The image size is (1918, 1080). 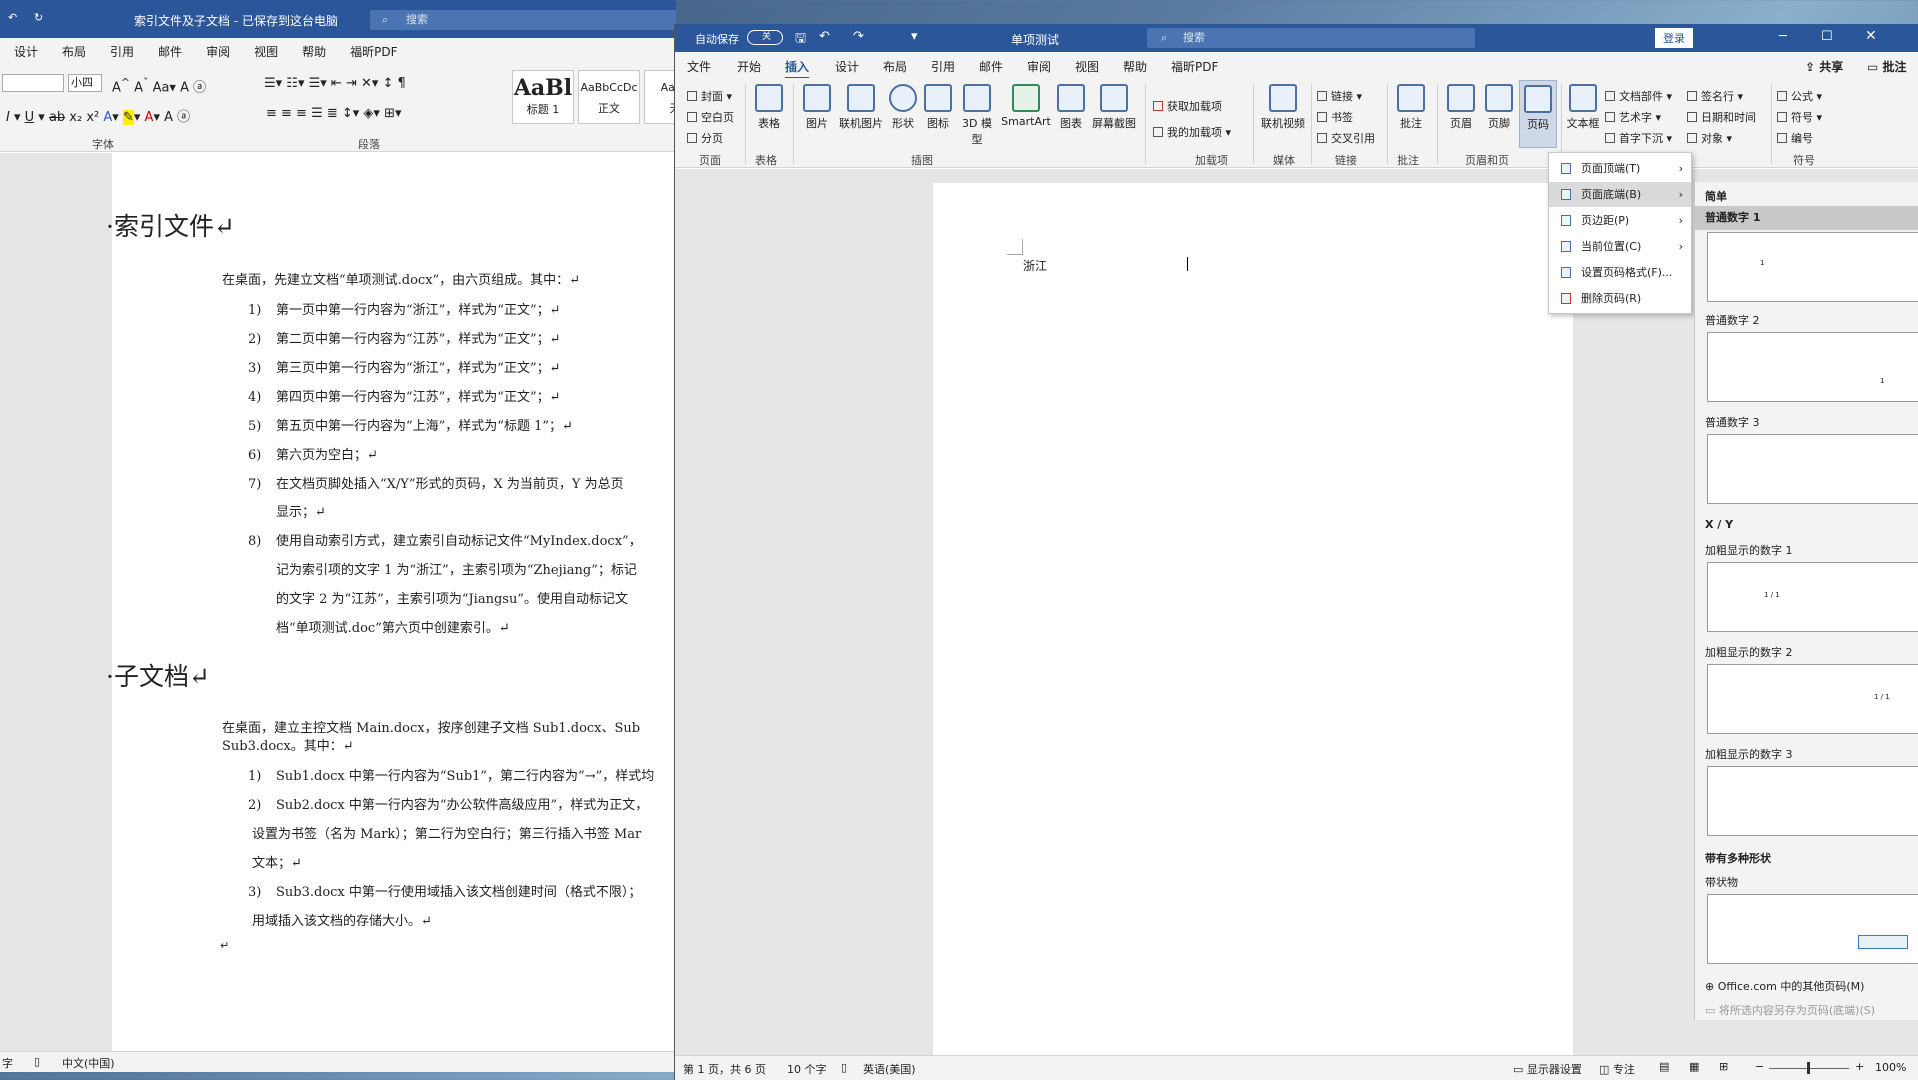 What do you see at coordinates (705, 138) in the screenshot?
I see `page-break-button: 分页` at bounding box center [705, 138].